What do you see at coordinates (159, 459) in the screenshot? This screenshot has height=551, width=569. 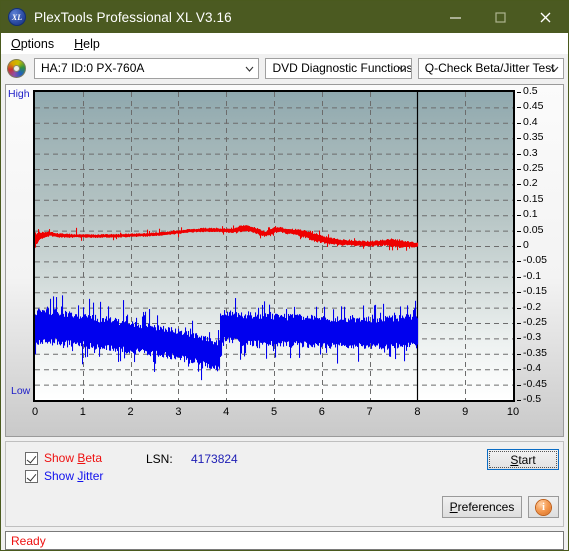 I see `lsn-label: LSN:` at bounding box center [159, 459].